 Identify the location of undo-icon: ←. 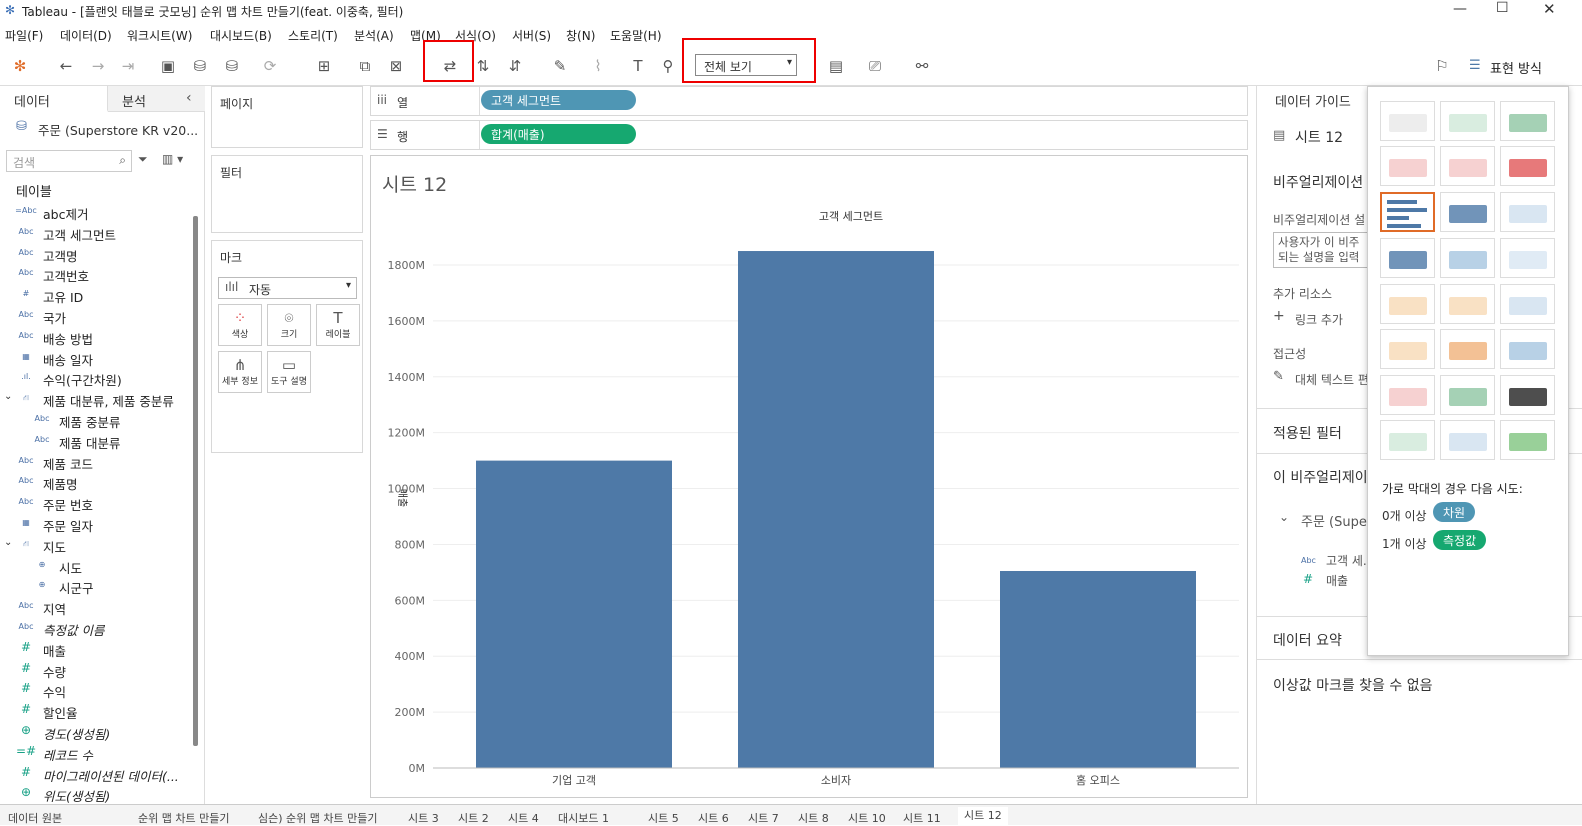
(66, 66).